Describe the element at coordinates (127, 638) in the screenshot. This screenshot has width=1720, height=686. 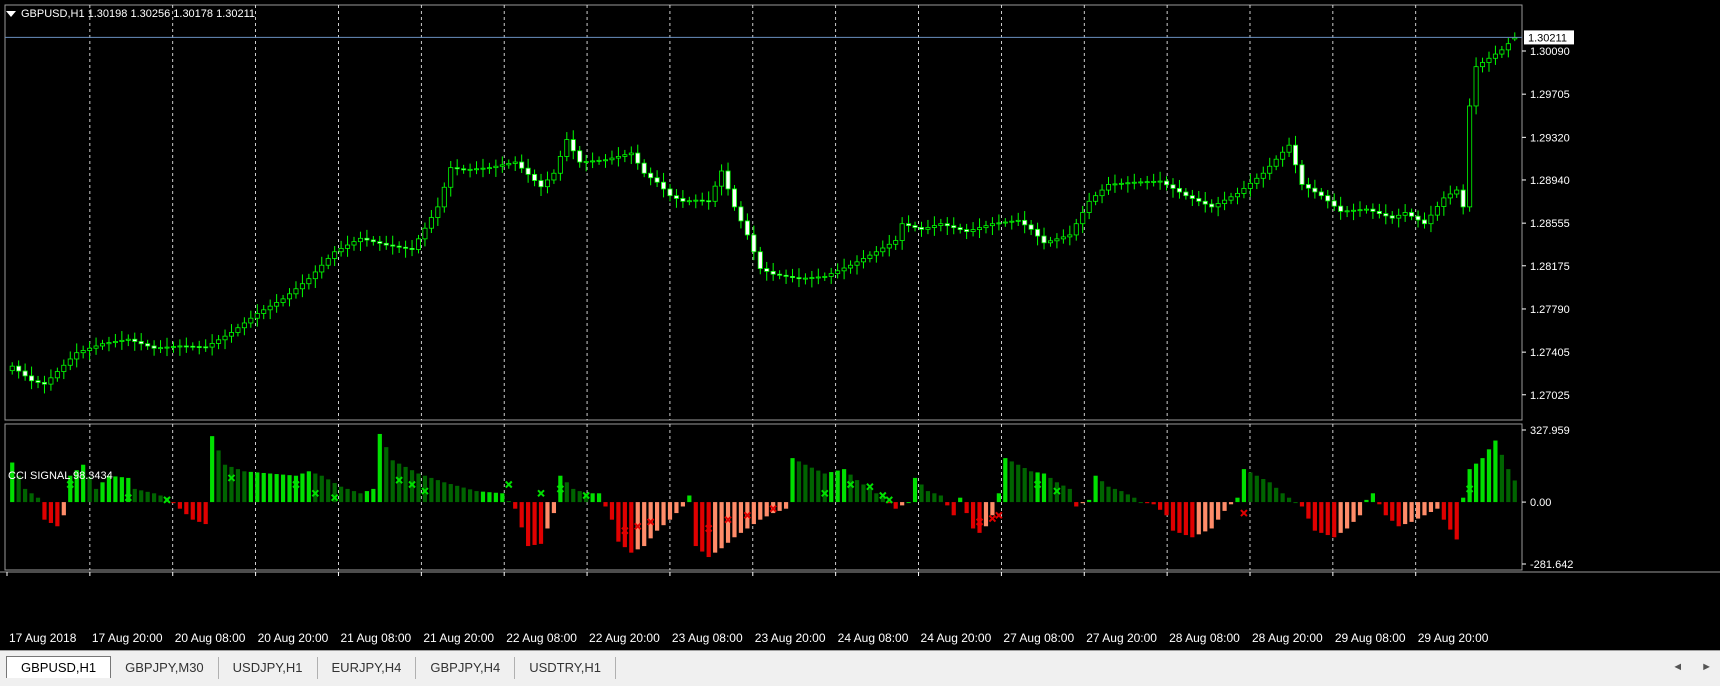
I see `x-tick-label: 17 Aug 20:00` at that location.